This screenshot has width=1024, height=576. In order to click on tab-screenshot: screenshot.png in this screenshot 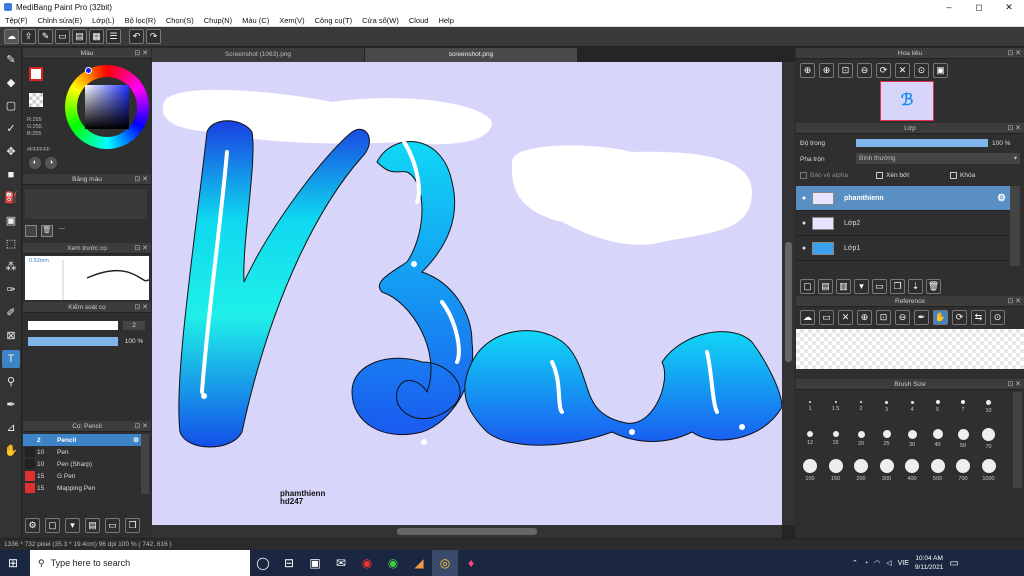, I will do `click(471, 55)`.